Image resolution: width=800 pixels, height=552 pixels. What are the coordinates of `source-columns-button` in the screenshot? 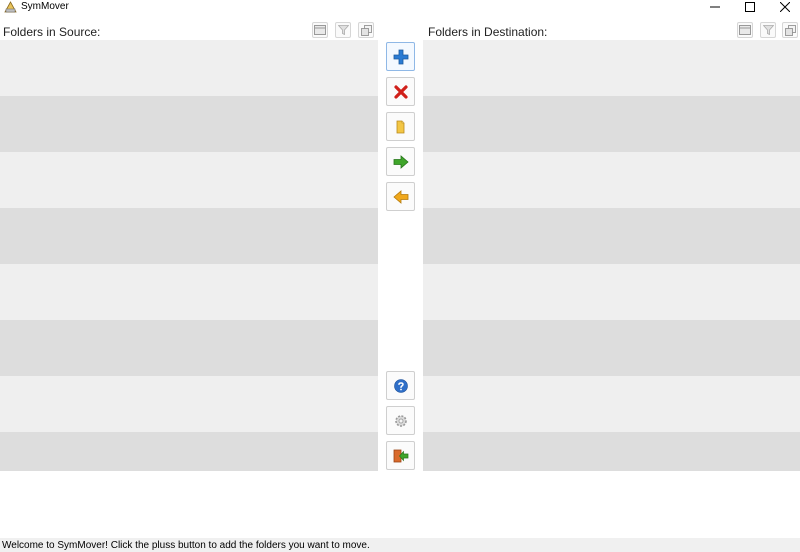 It's located at (320, 30).